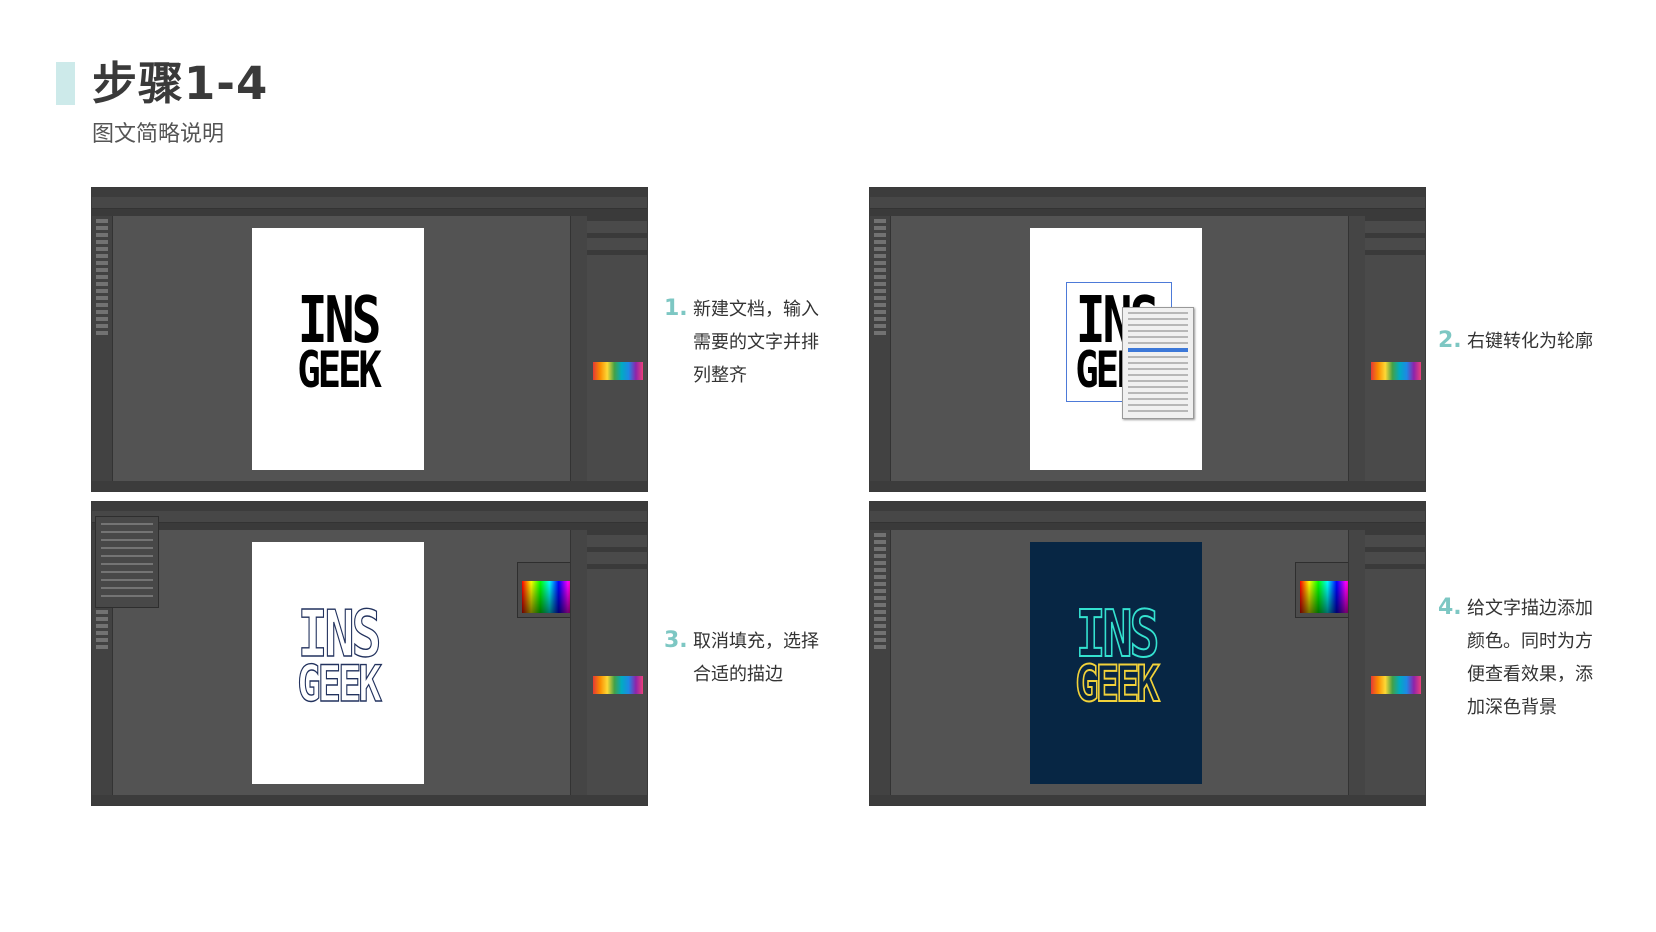  I want to click on stroke-panel, so click(127, 562).